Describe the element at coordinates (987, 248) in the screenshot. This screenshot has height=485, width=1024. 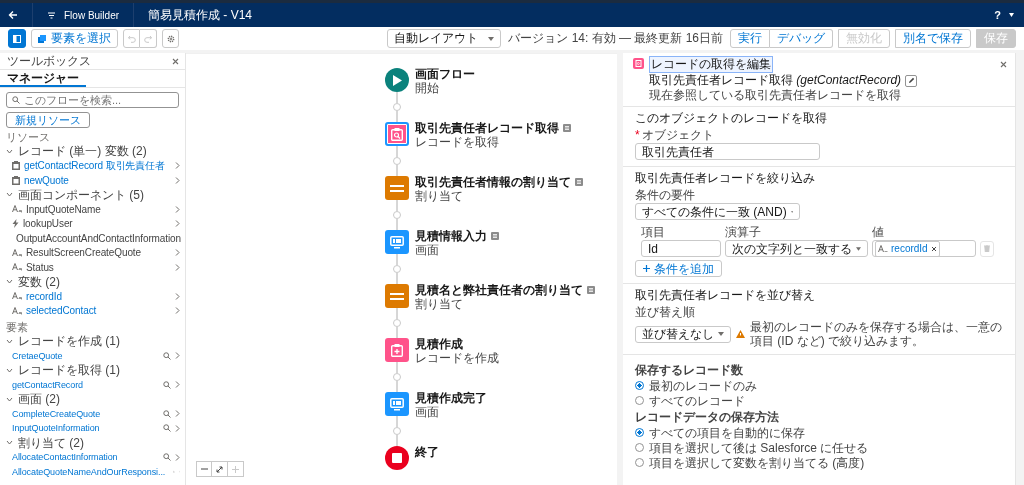
I see `delete-button` at that location.